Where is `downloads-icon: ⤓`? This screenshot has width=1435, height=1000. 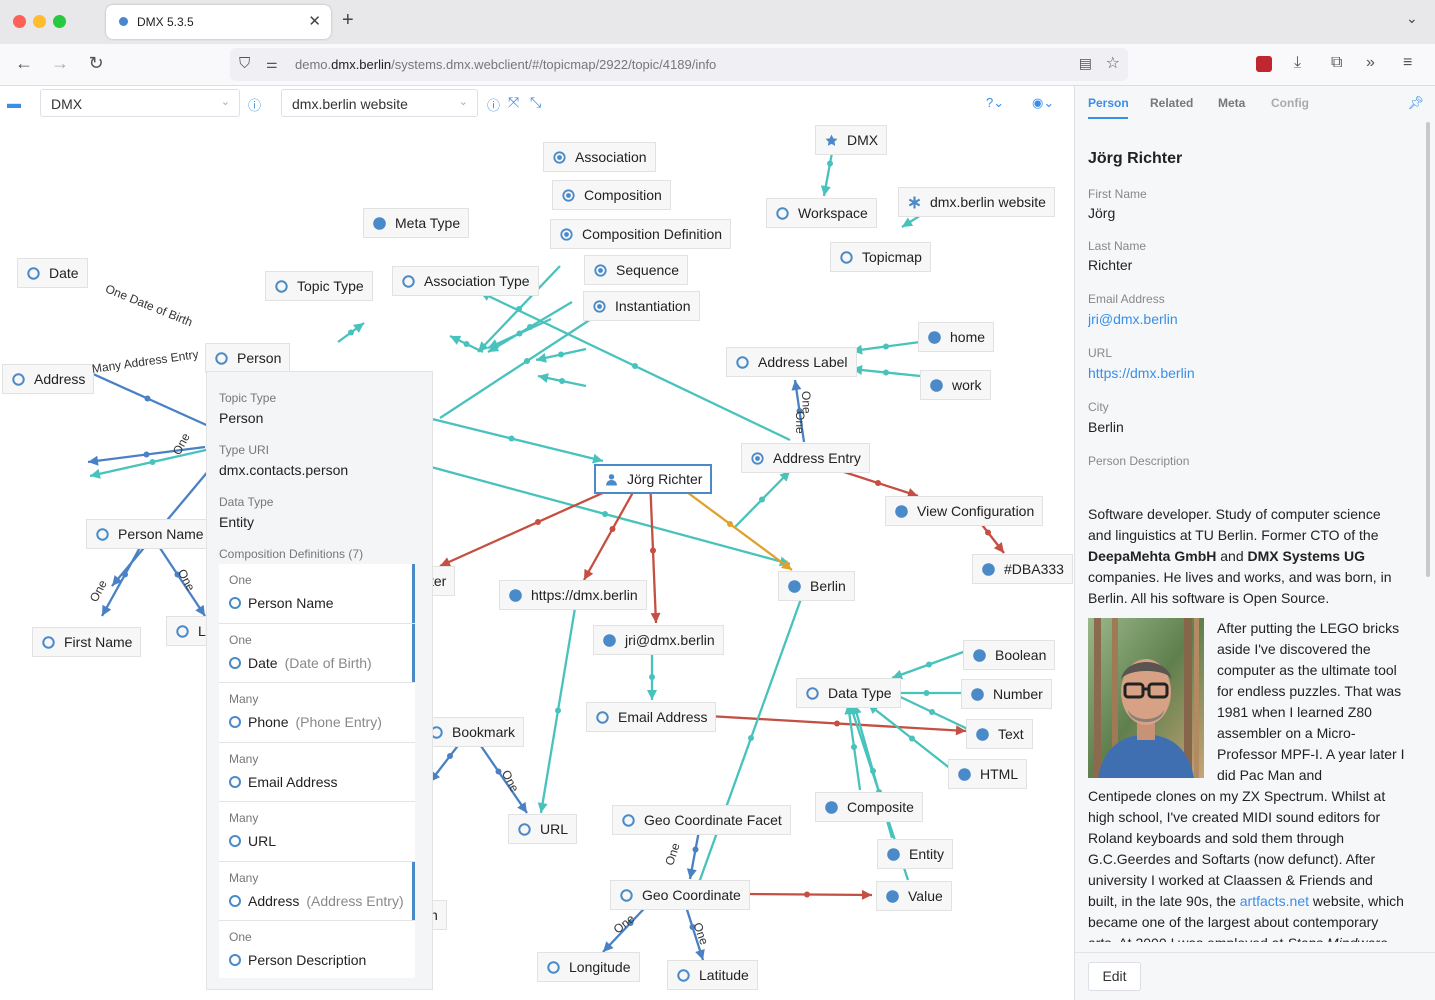 downloads-icon: ⤓ is located at coordinates (1297, 63).